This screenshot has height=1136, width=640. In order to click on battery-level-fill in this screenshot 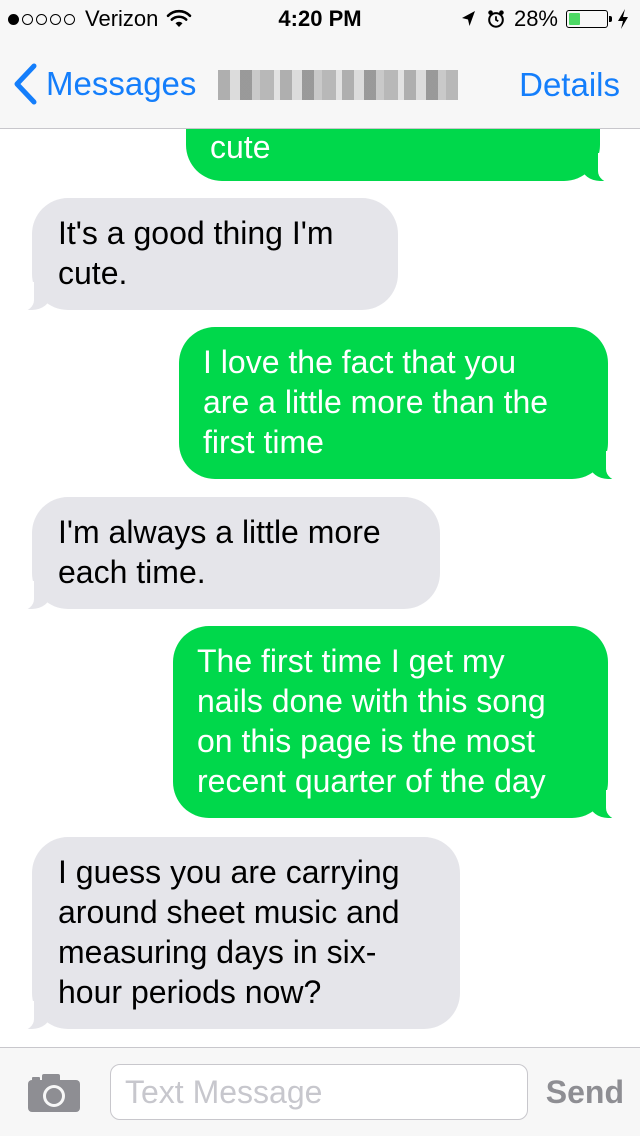, I will do `click(575, 19)`.